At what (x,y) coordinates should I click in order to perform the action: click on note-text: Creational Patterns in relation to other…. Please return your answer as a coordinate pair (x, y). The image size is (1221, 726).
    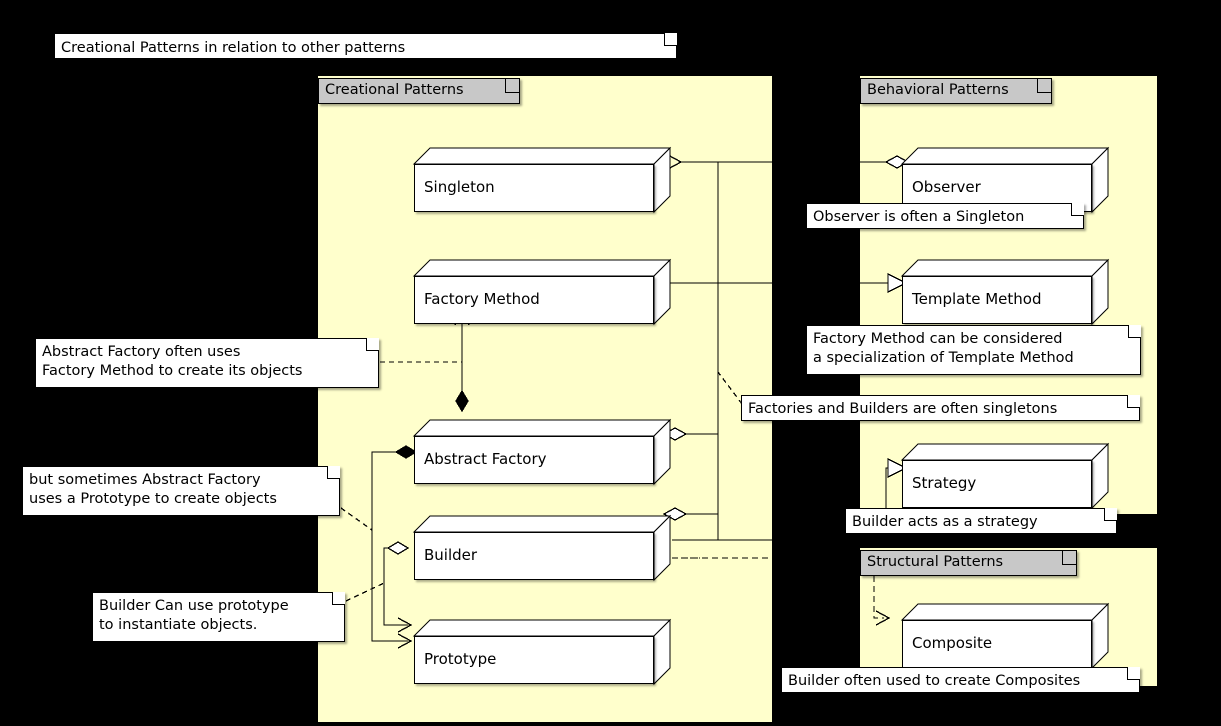
    Looking at the image, I should click on (233, 48).